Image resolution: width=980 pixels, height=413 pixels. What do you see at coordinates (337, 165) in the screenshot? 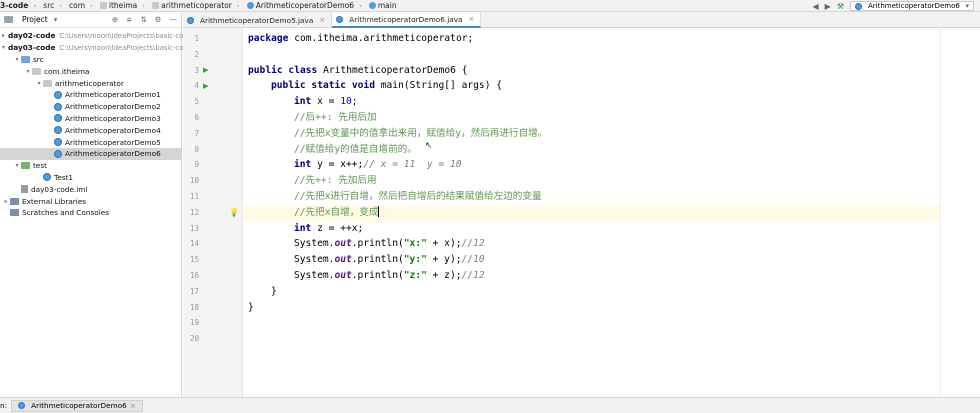
I see `code-token: y = x++;` at bounding box center [337, 165].